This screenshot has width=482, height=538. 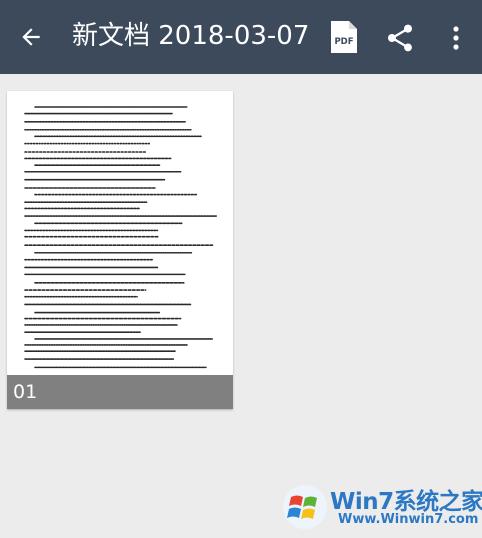 I want to click on back-button, so click(x=31, y=37).